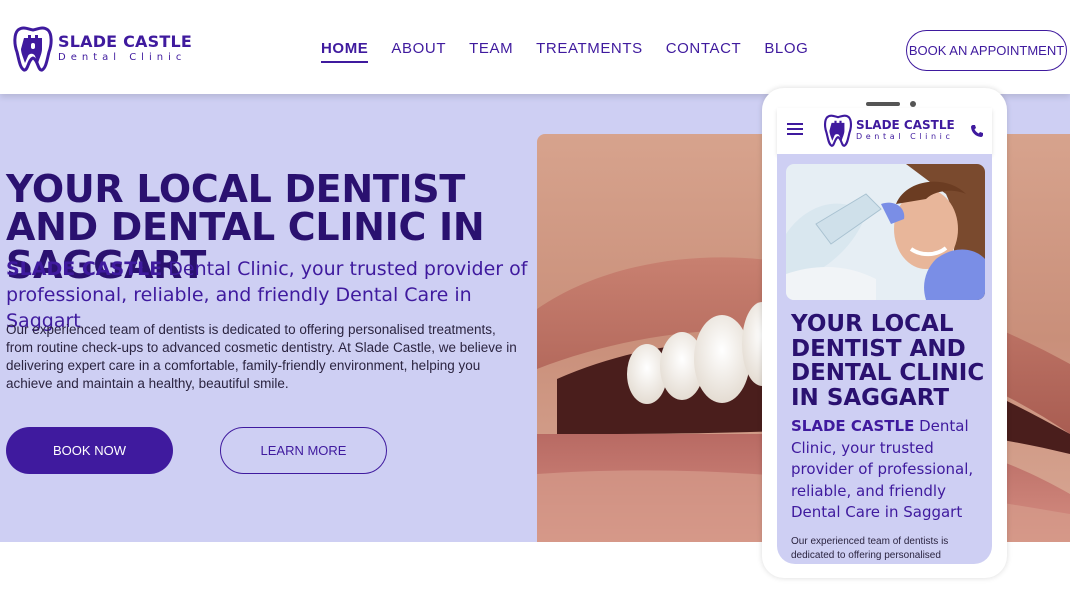 This screenshot has width=1070, height=602. Describe the element at coordinates (418, 48) in the screenshot. I see `nav-about: ABOUT` at that location.